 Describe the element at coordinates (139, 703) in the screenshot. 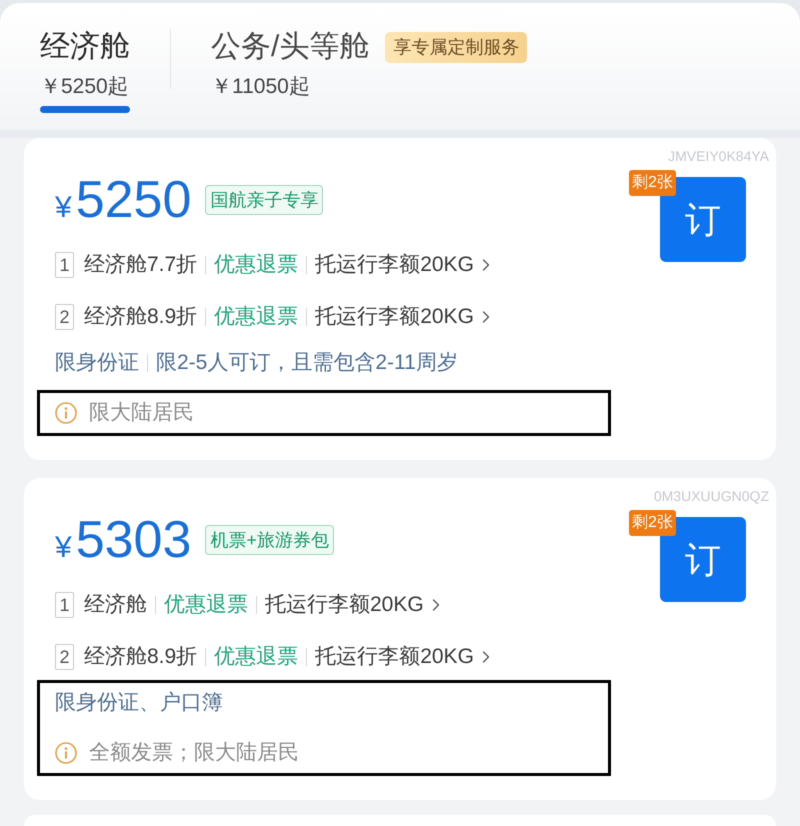

I see `booking-restriction: 限身份证、户口簿` at that location.